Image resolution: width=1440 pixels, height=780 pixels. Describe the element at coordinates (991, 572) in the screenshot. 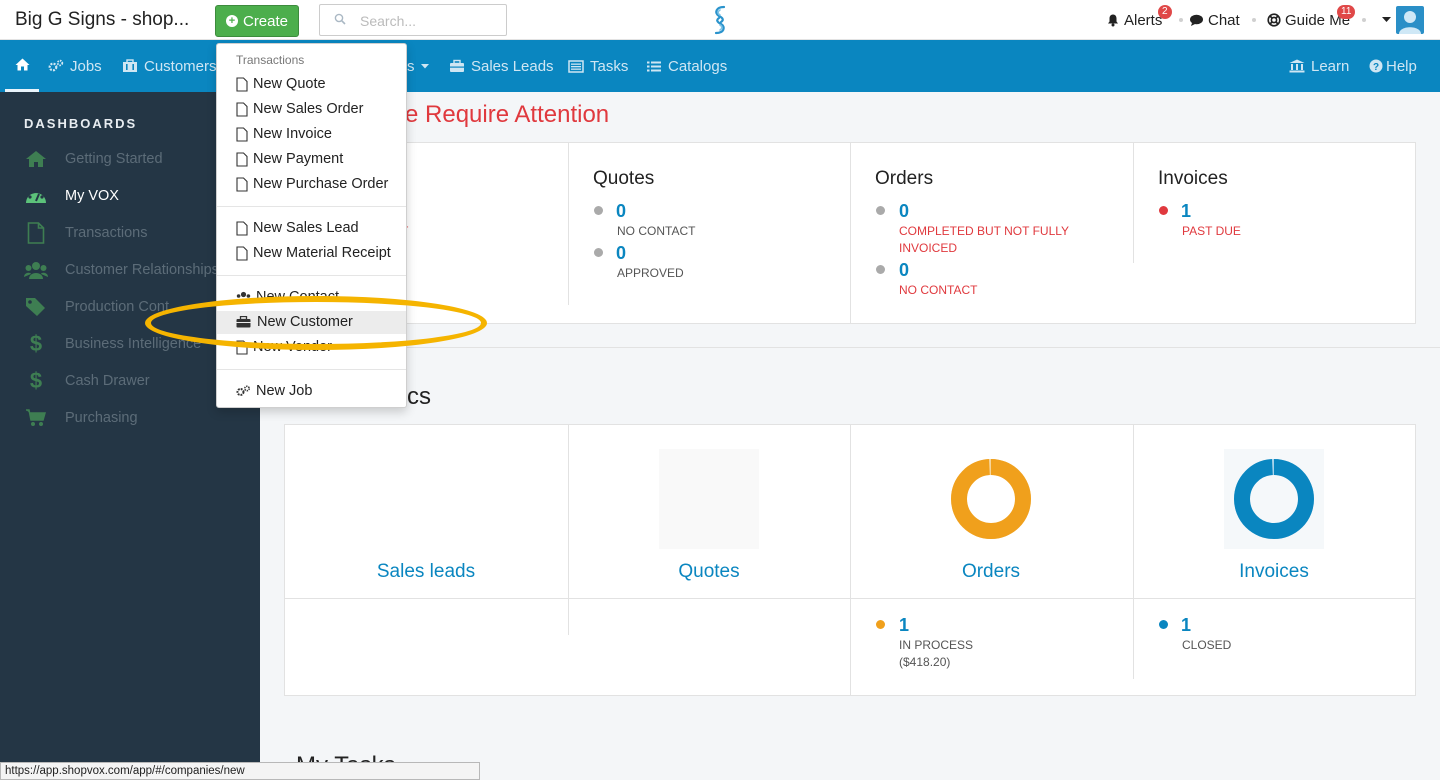

I see `orders-link: Orders` at that location.